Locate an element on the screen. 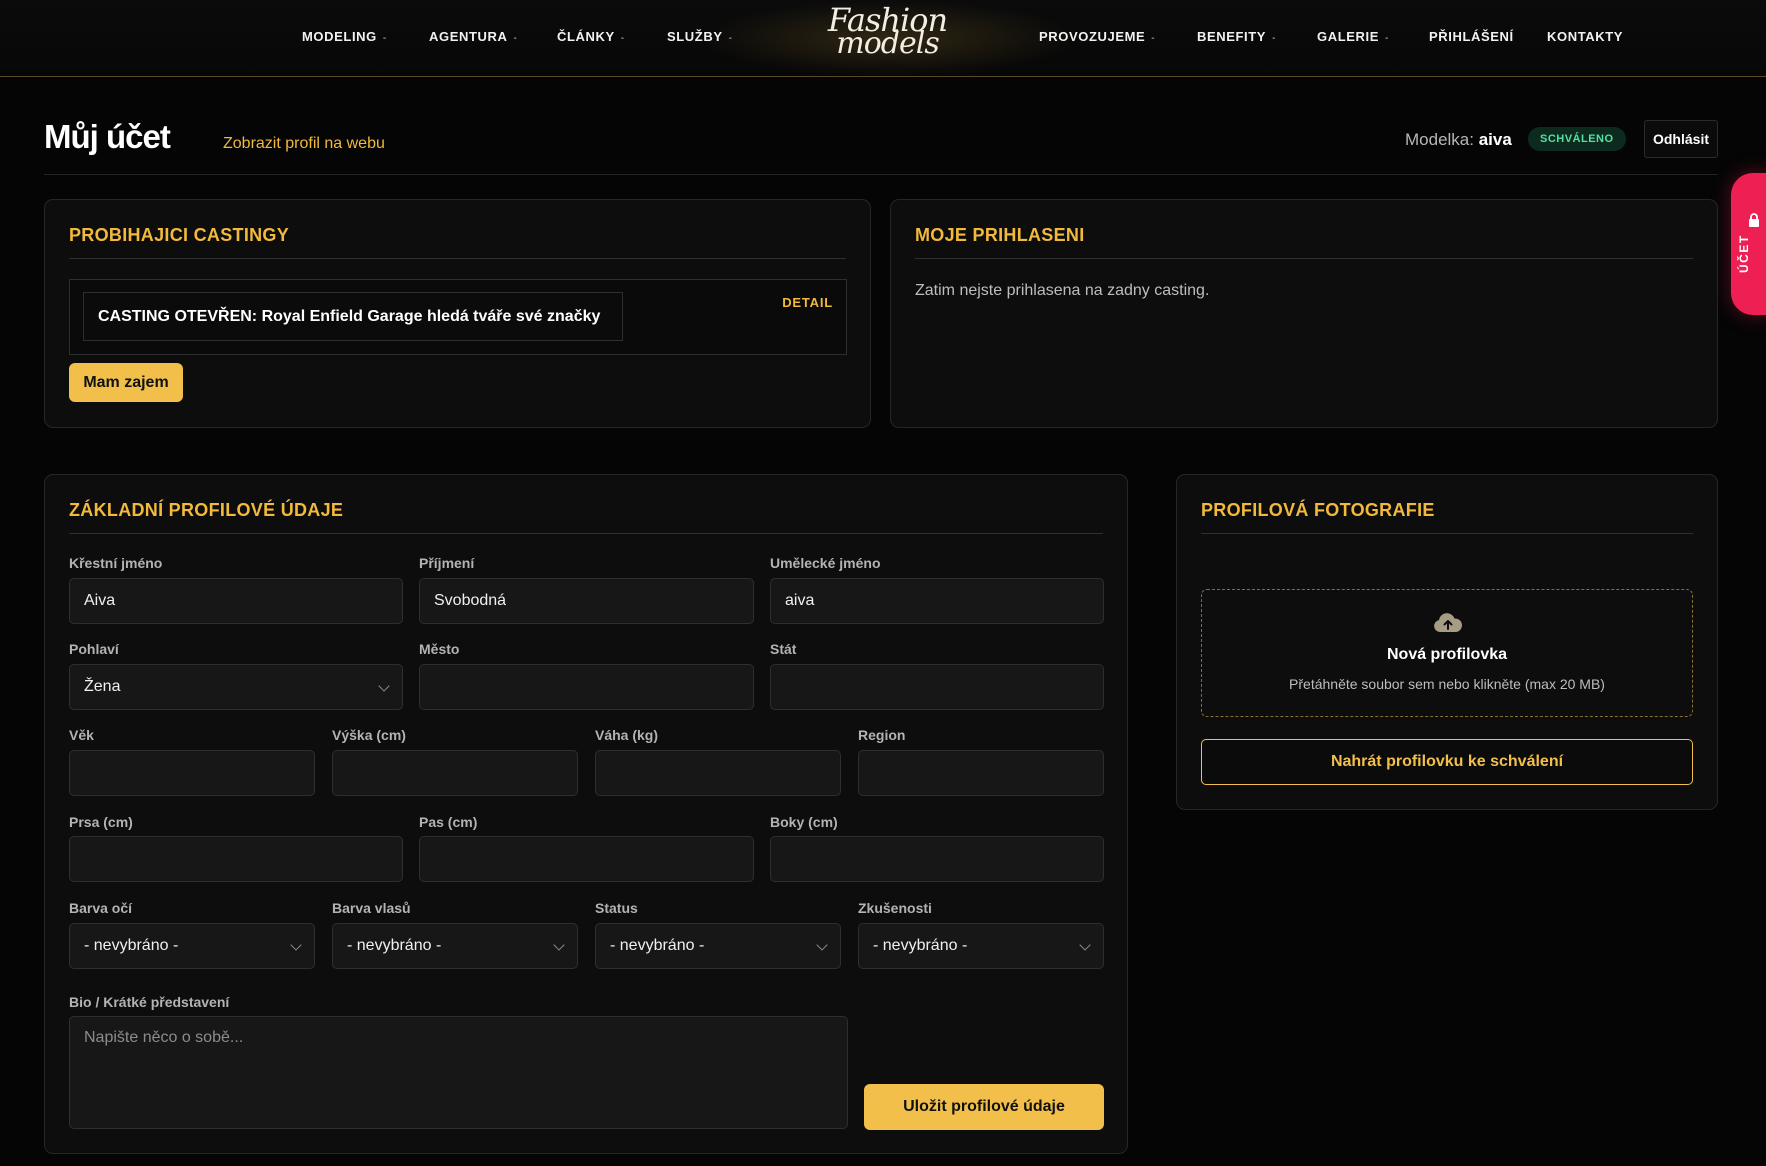 Image resolution: width=1766 pixels, height=1166 pixels. city-input is located at coordinates (586, 687).